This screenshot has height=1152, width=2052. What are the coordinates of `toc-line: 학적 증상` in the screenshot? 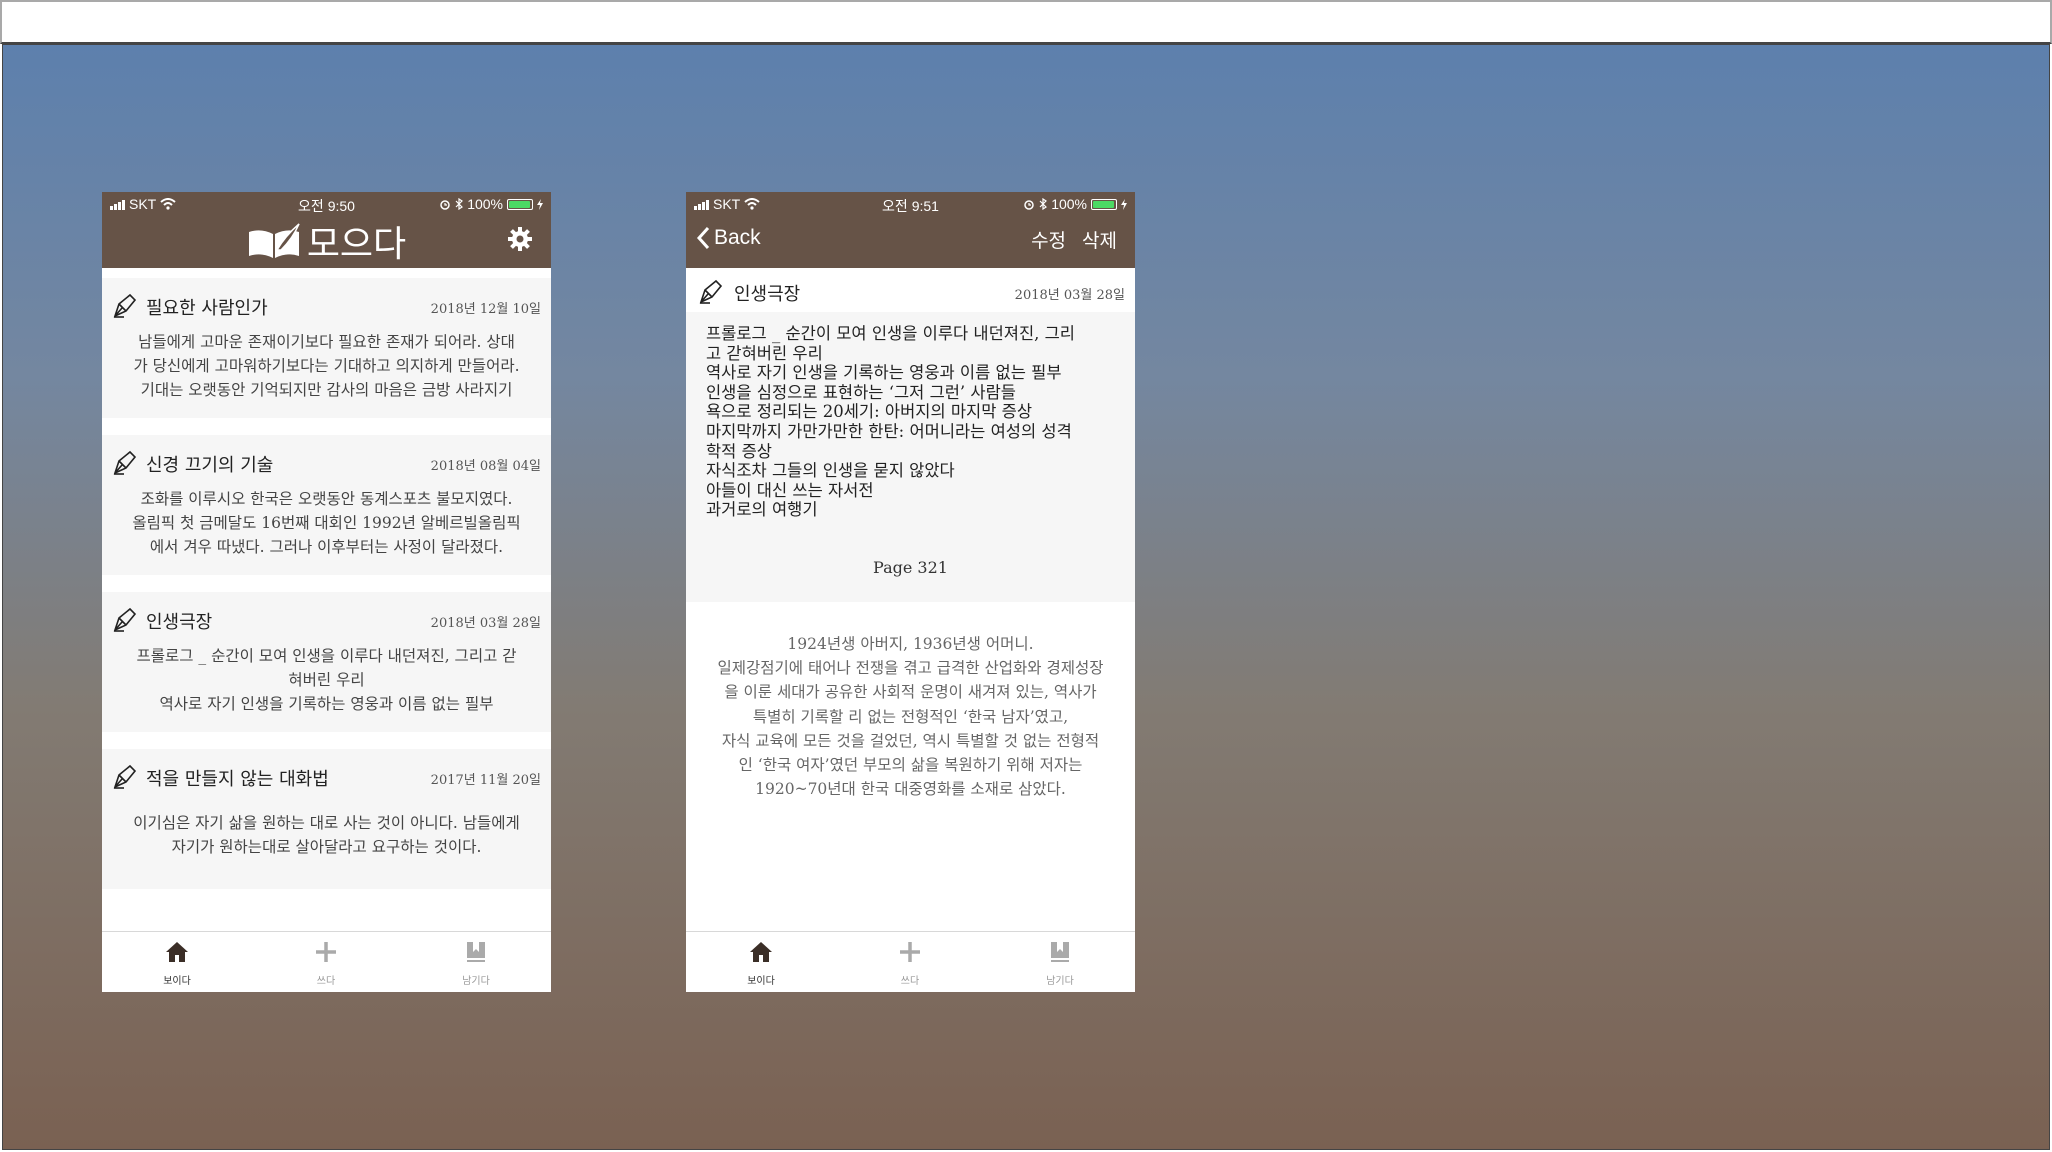 It's located at (739, 451).